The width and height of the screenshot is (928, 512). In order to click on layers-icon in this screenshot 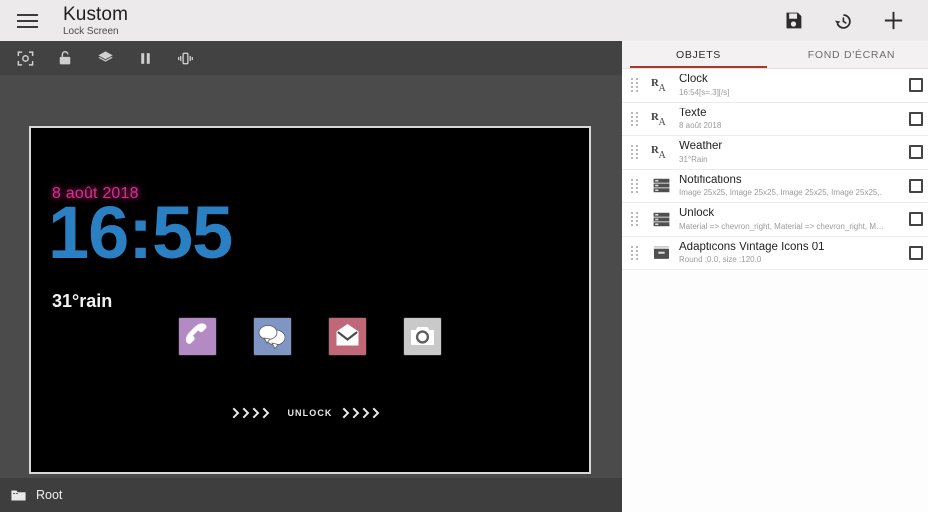, I will do `click(105, 58)`.